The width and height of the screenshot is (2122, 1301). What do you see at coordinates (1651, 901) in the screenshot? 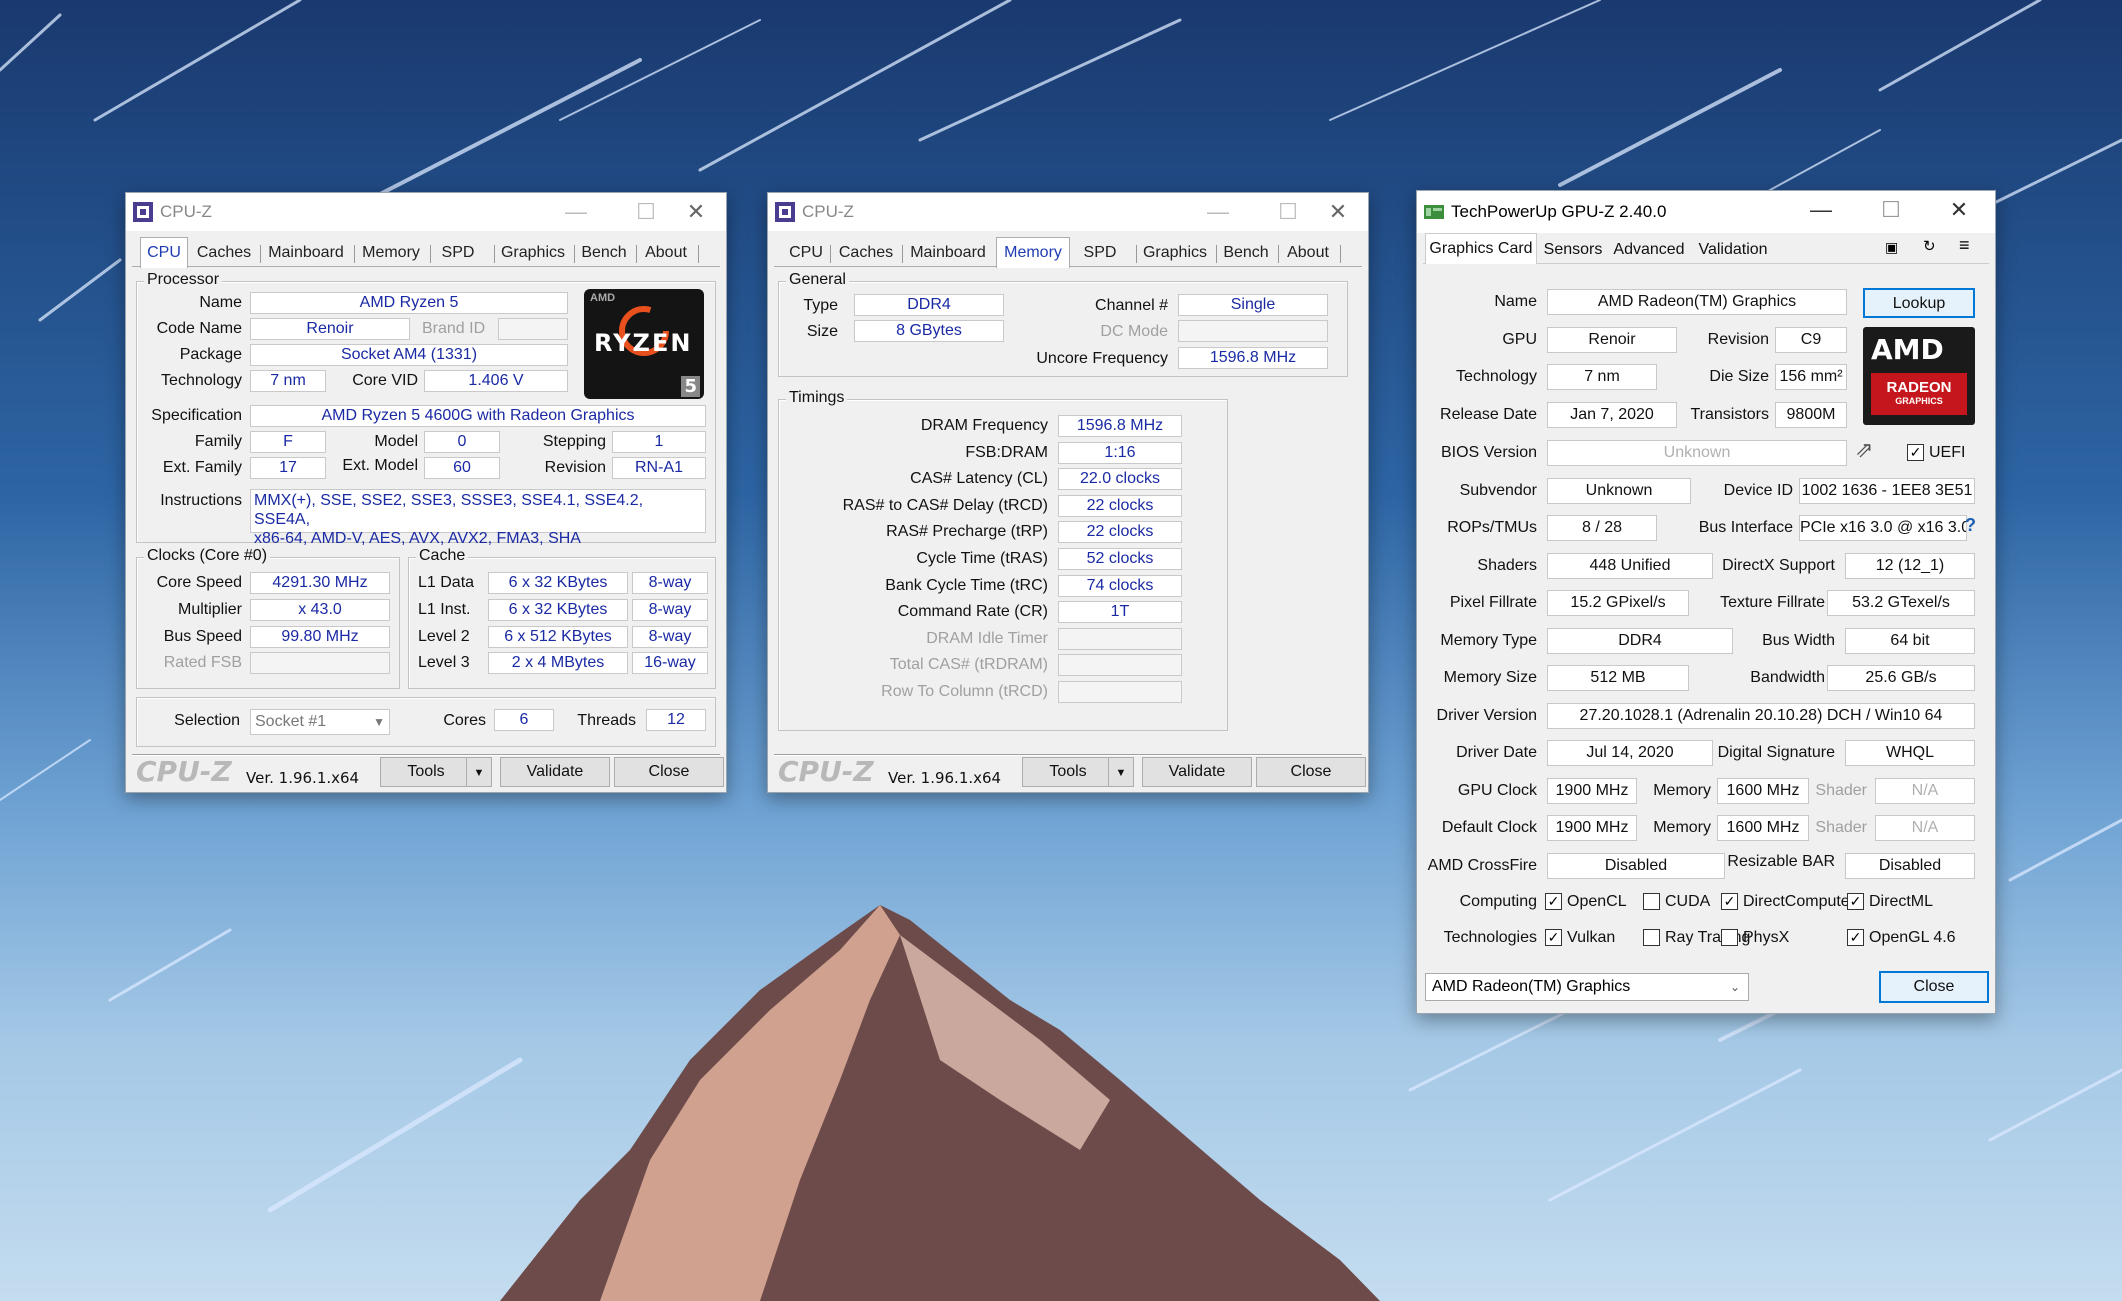
I see `cuda-checkbox` at bounding box center [1651, 901].